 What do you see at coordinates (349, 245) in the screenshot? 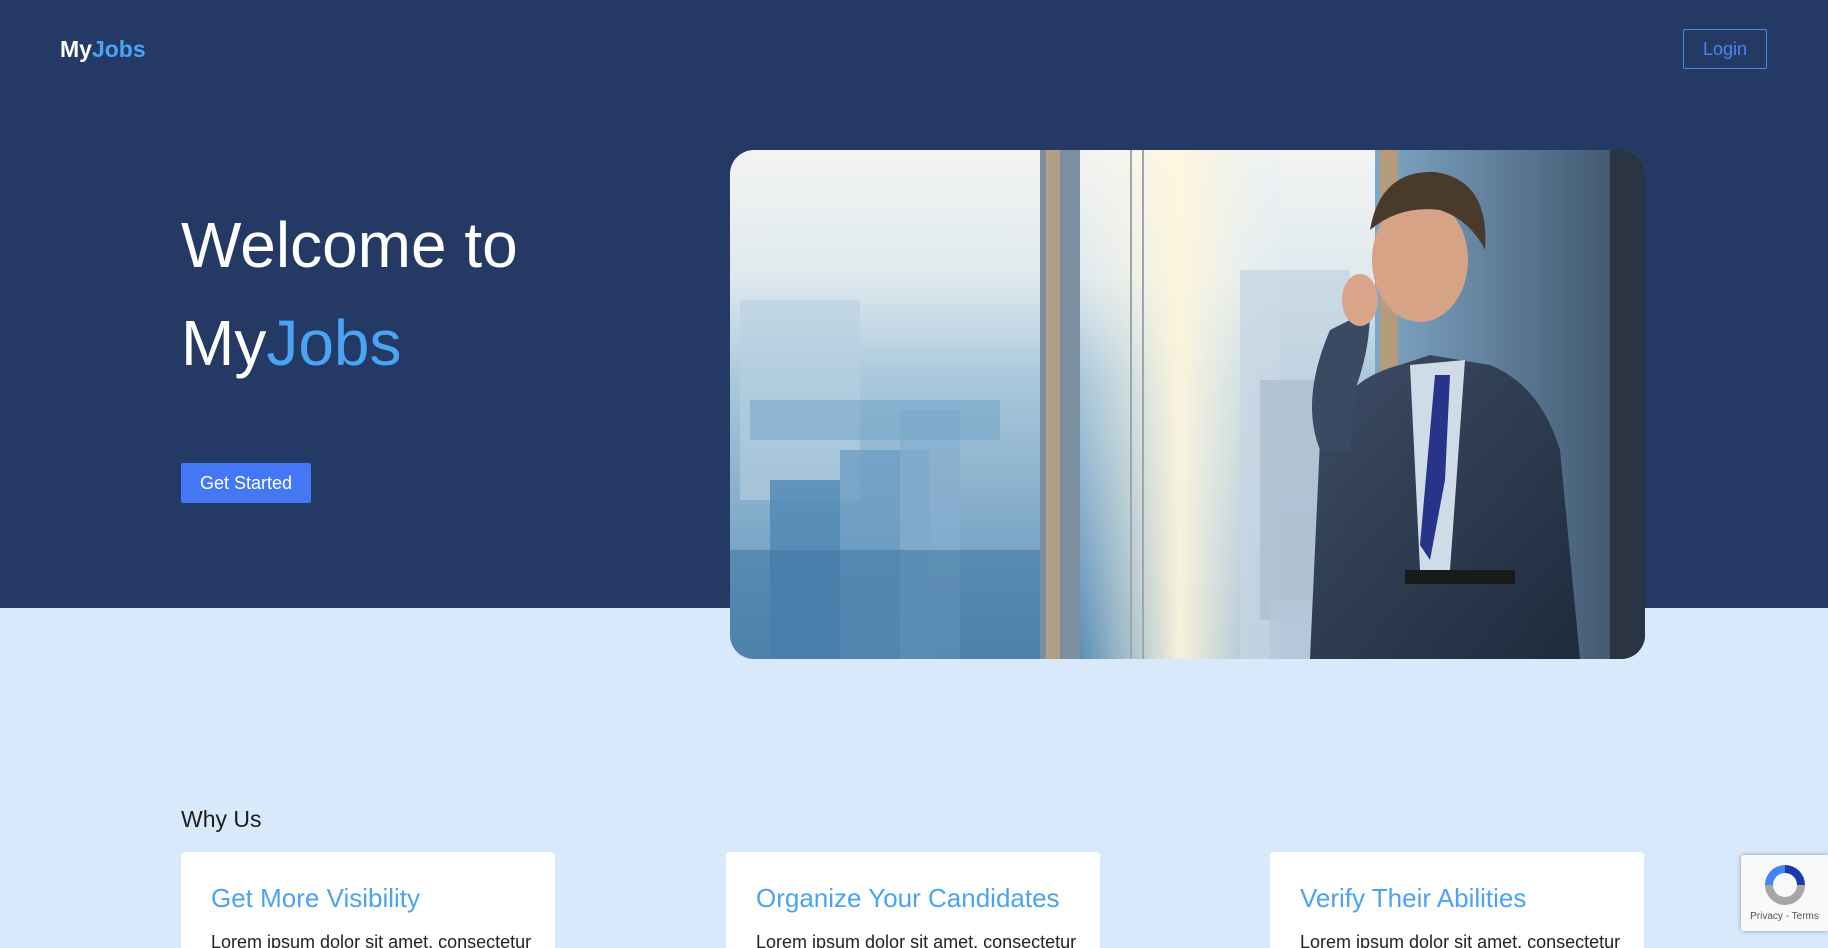
I see `hero-title-line1: Welcome to` at bounding box center [349, 245].